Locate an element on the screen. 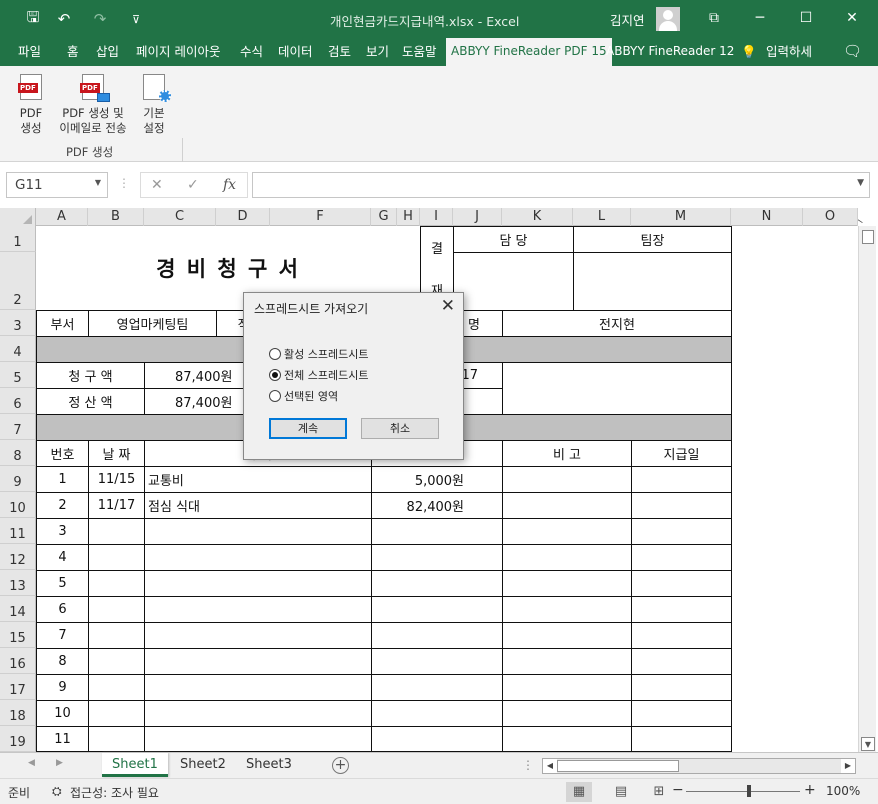 This screenshot has height=804, width=878. scroll-thumb is located at coordinates (868, 237).